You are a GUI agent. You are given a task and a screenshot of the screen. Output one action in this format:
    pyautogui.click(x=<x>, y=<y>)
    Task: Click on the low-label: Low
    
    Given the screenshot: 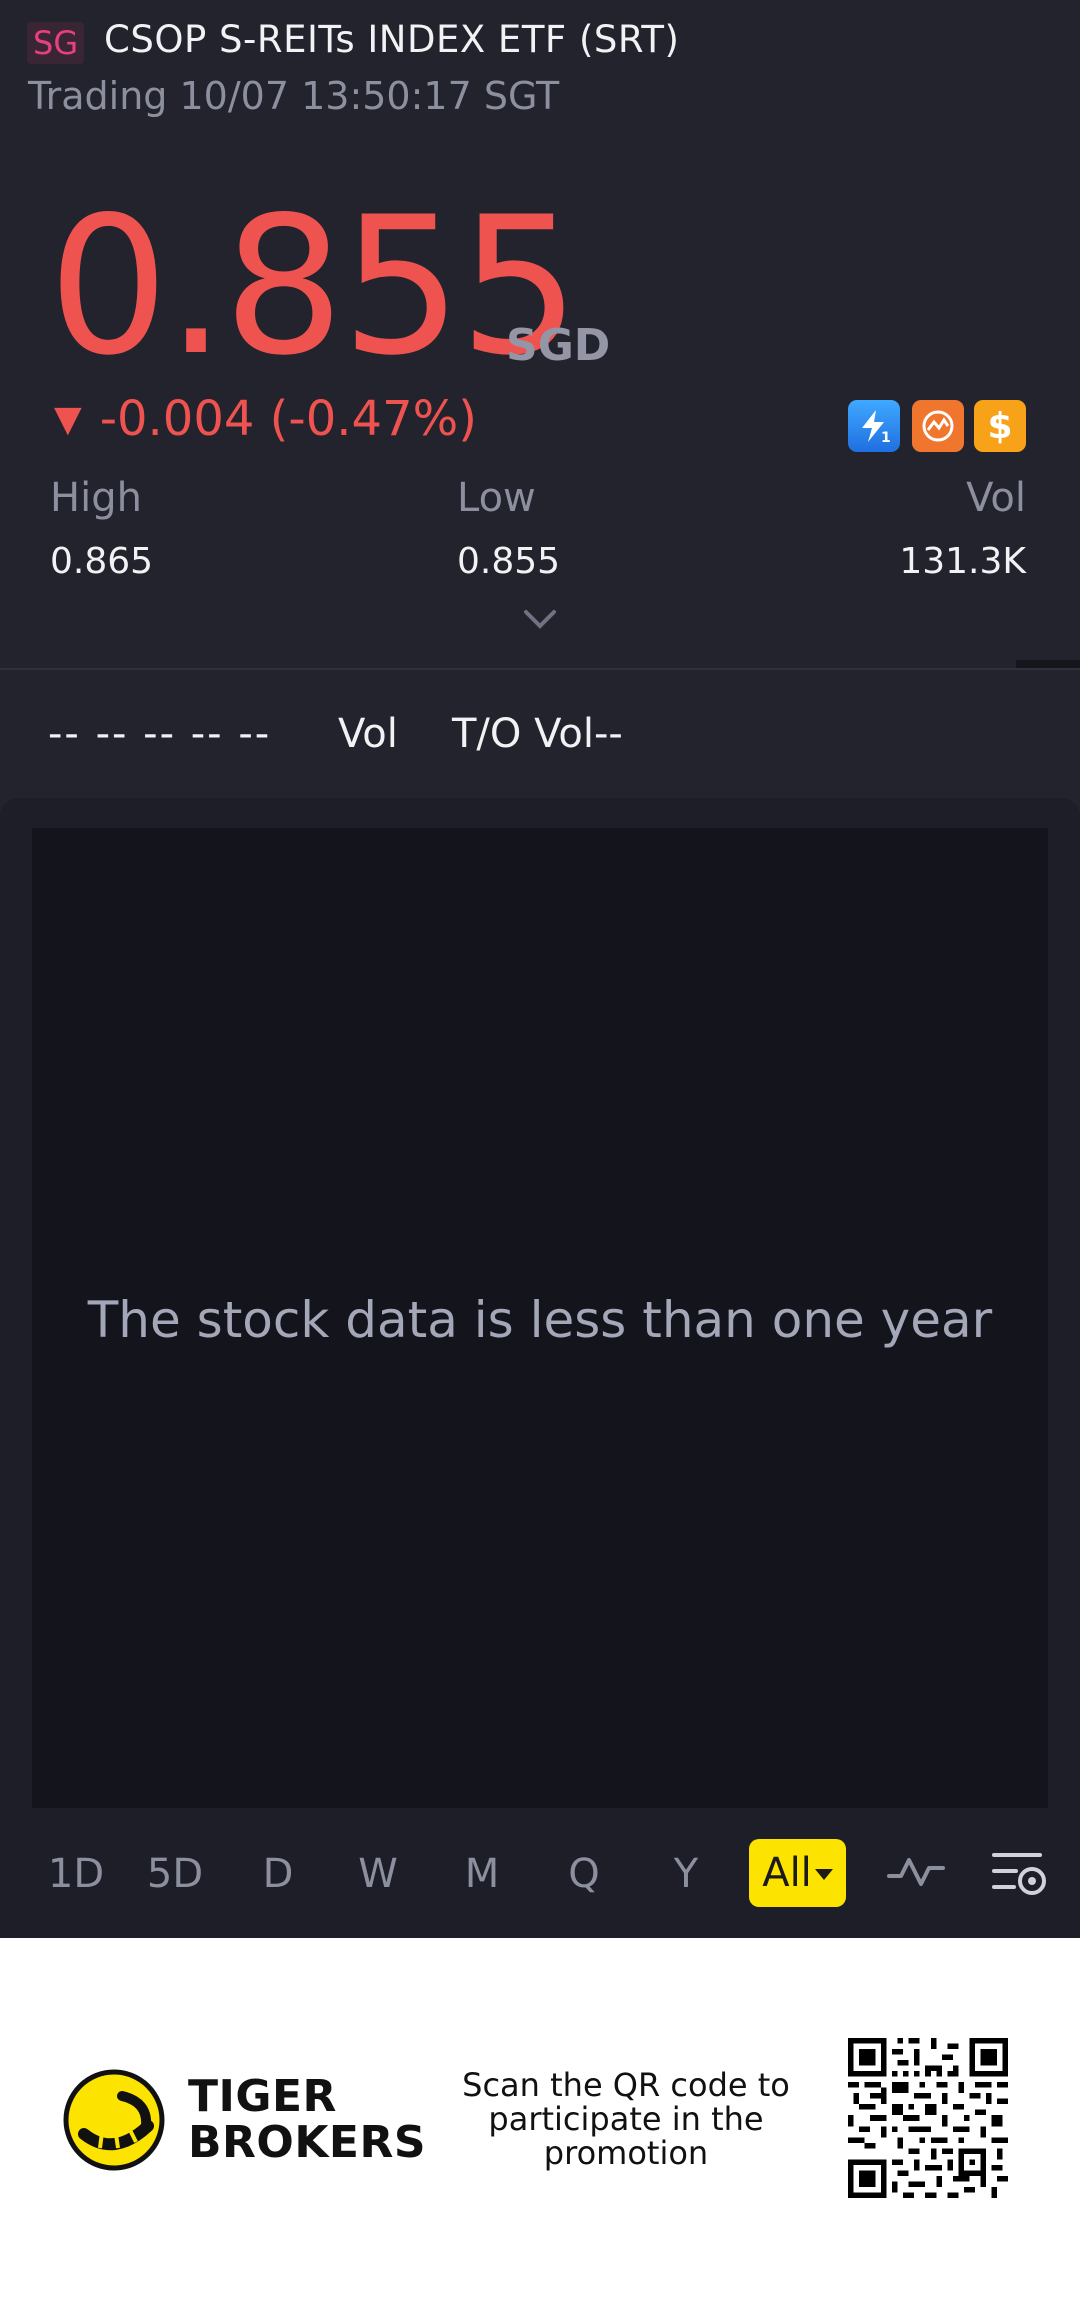 What is the action you would take?
    pyautogui.click(x=496, y=498)
    